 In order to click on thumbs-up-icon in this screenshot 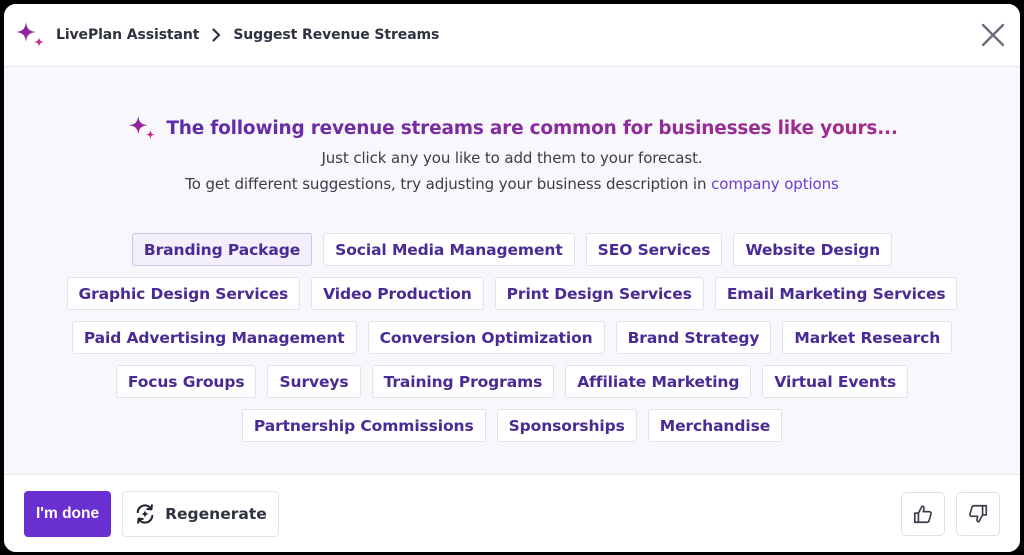, I will do `click(922, 513)`.